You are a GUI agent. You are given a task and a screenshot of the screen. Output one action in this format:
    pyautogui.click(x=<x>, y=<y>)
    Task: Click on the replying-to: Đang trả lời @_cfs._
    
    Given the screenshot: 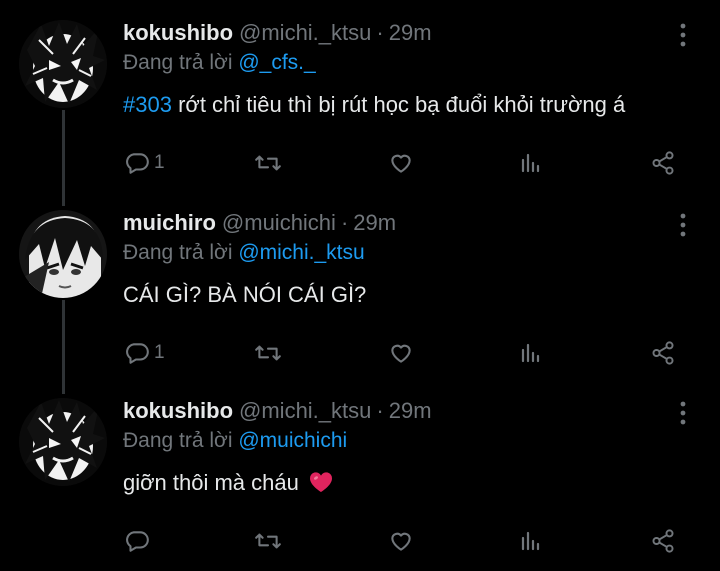 What is the action you would take?
    pyautogui.click(x=219, y=63)
    